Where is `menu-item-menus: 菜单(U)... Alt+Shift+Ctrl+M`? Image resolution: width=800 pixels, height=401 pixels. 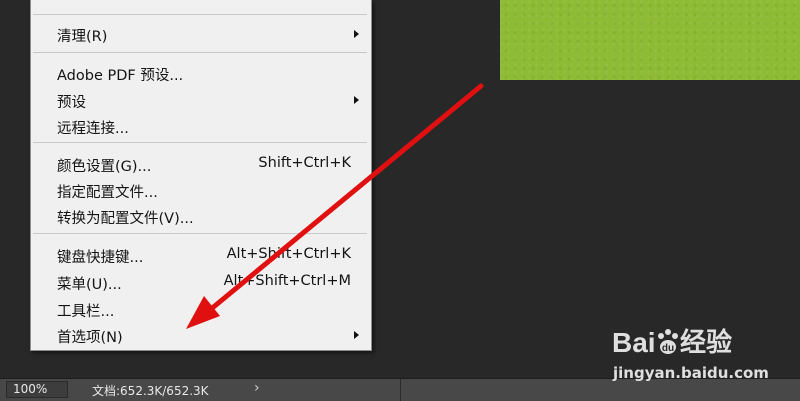 menu-item-menus: 菜单(U)... Alt+Shift+Ctrl+M is located at coordinates (201, 282).